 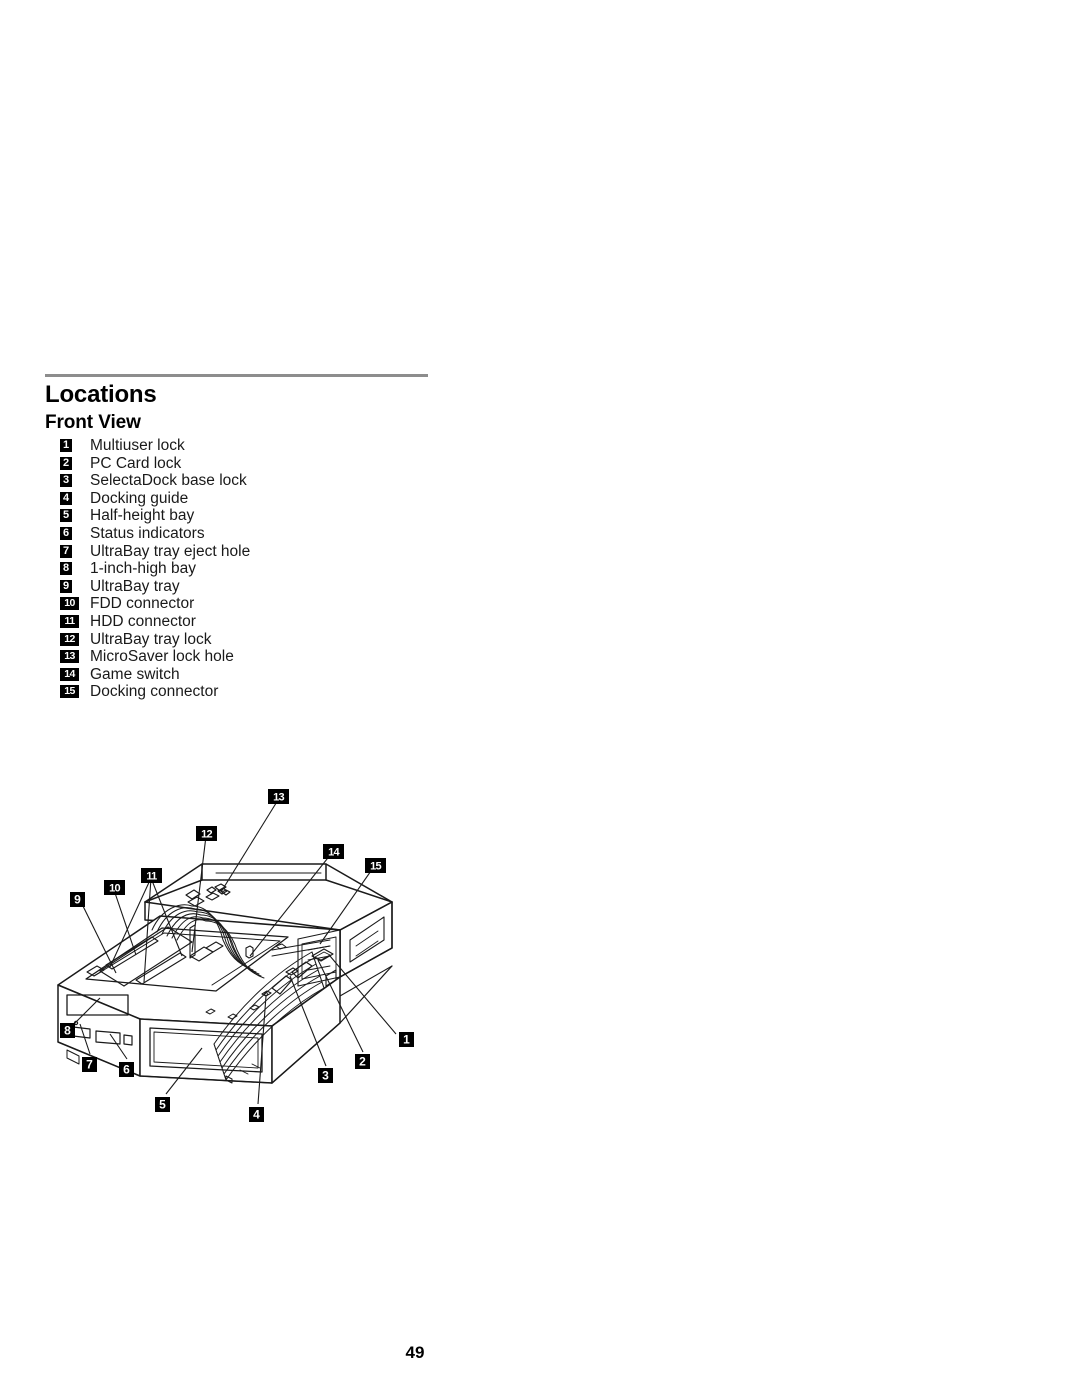 What do you see at coordinates (135, 586) in the screenshot?
I see `legend-item-label: UltraBay tray` at bounding box center [135, 586].